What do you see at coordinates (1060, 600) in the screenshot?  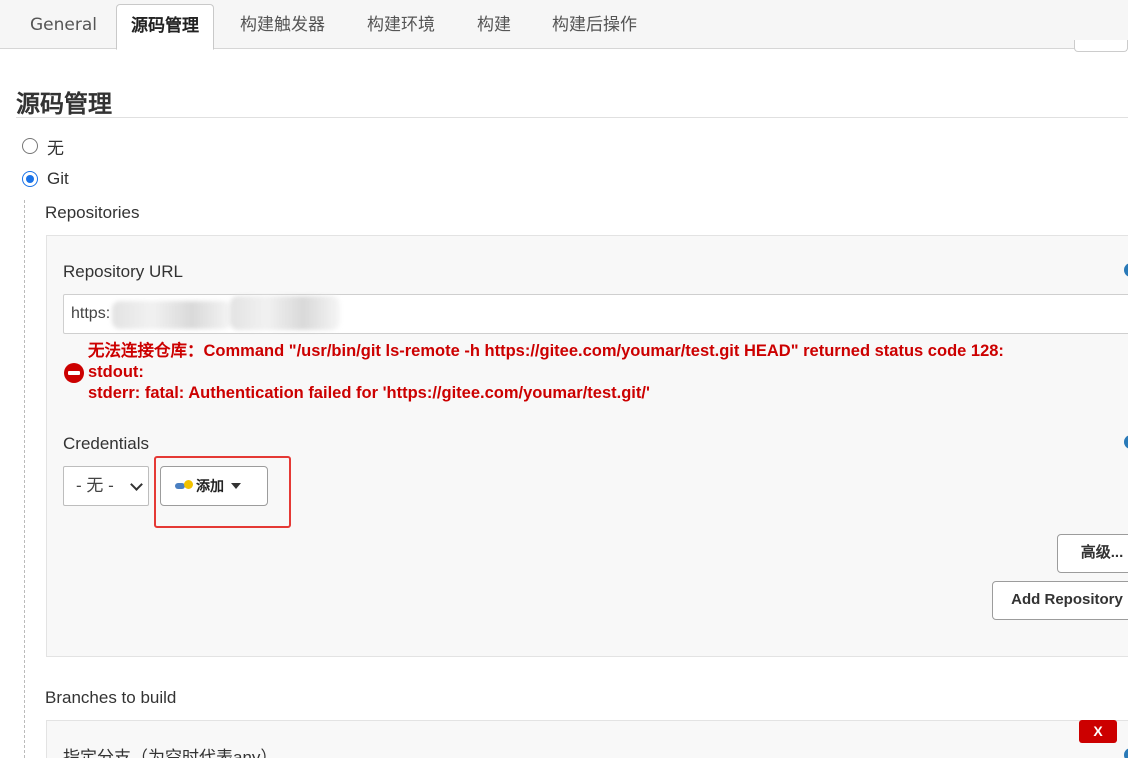 I see `add-repository-button: Add Repository` at bounding box center [1060, 600].